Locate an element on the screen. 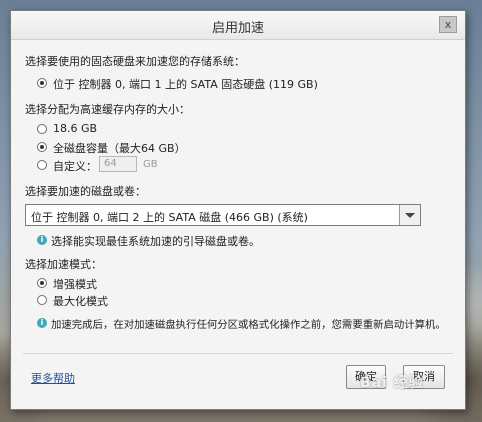  custom-size-input: 64 is located at coordinates (118, 164).